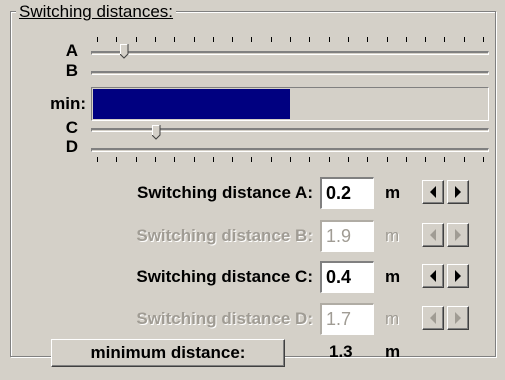 The height and width of the screenshot is (380, 505). What do you see at coordinates (156, 132) in the screenshot?
I see `slider-c-thumb` at bounding box center [156, 132].